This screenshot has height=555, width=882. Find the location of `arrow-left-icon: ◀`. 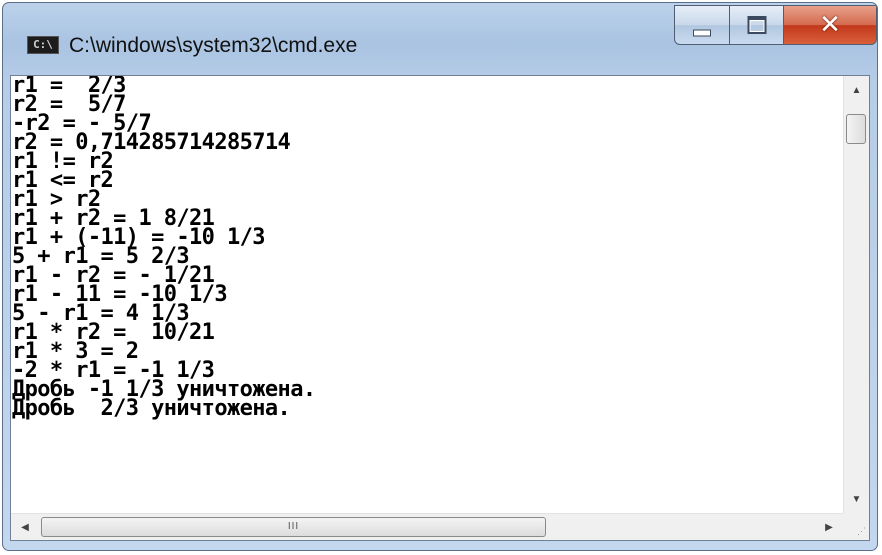

arrow-left-icon: ◀ is located at coordinates (25, 527).